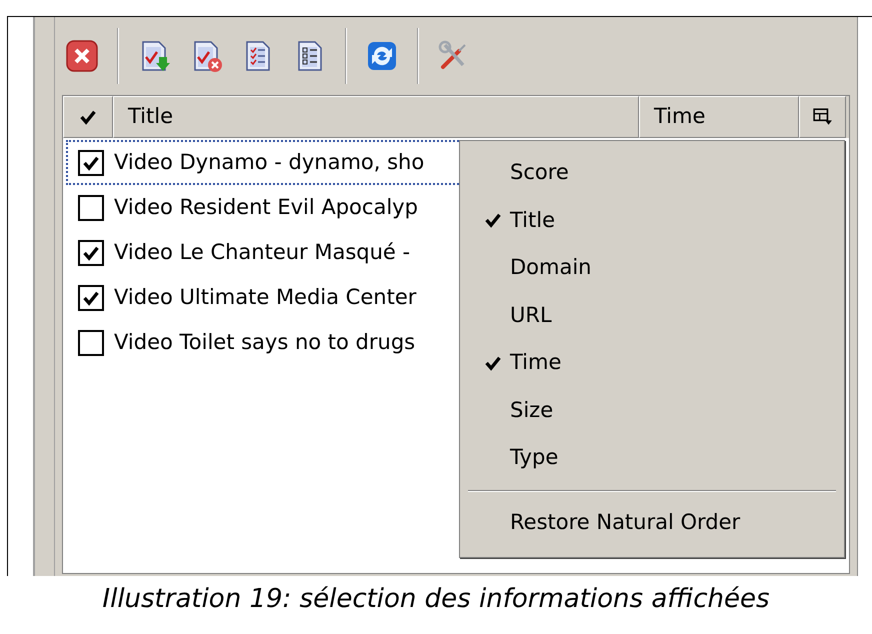 The image size is (872, 634). Describe the element at coordinates (269, 162) in the screenshot. I see `row-title: Video Dynamo - dynamo, sho` at that location.